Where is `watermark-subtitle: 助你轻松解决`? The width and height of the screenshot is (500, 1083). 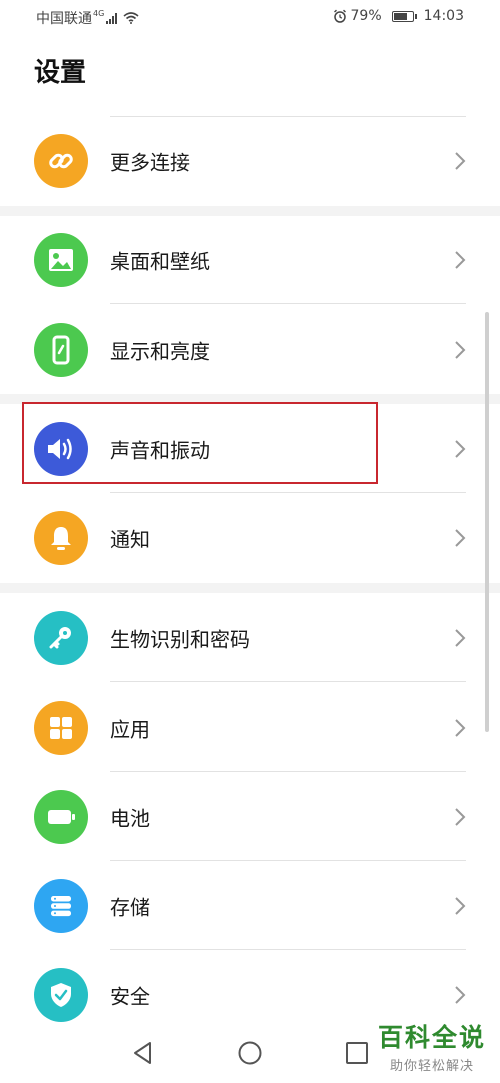 watermark-subtitle: 助你轻松解决 is located at coordinates (431, 1066).